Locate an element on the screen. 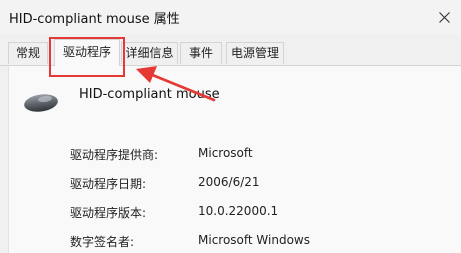 This screenshot has height=253, width=461. property-value: 10.0.22000.1 is located at coordinates (238, 211).